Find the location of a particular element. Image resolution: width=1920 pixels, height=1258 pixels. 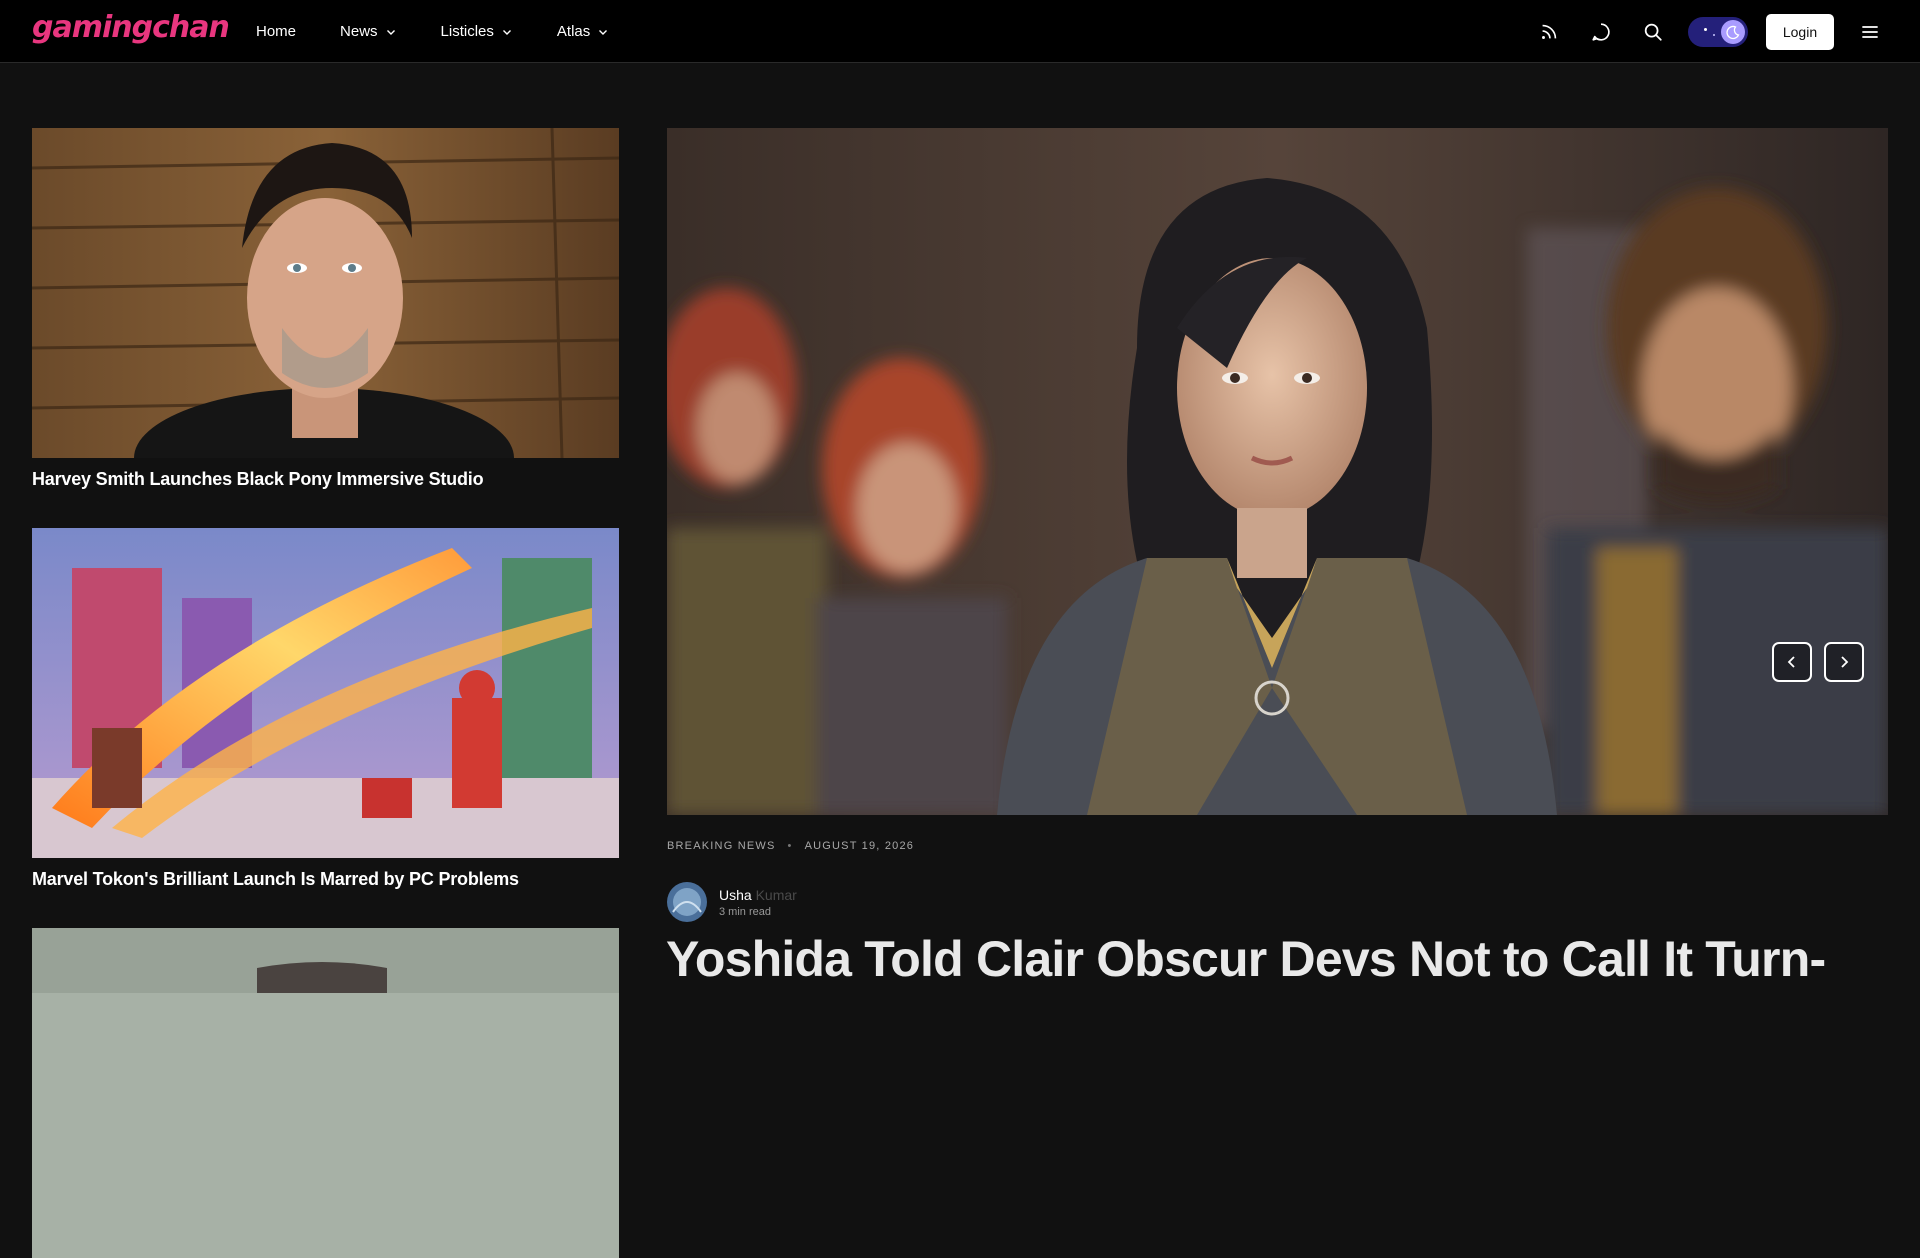

author-first-name: Usha is located at coordinates (735, 894).